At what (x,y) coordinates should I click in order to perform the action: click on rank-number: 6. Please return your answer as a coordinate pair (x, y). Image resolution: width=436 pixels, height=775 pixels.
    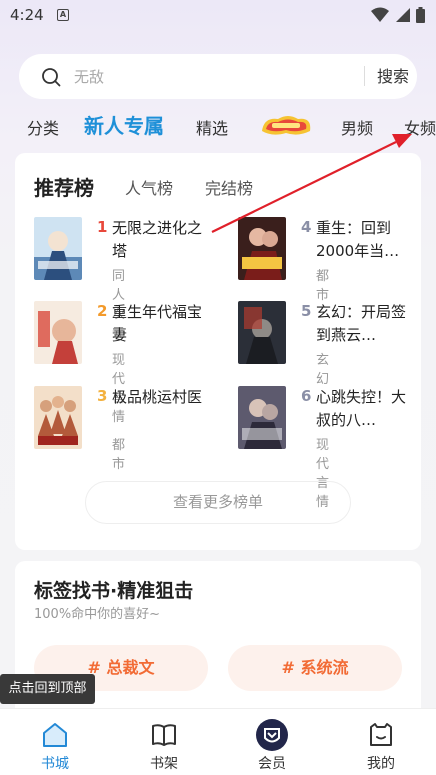
    Looking at the image, I should click on (306, 396).